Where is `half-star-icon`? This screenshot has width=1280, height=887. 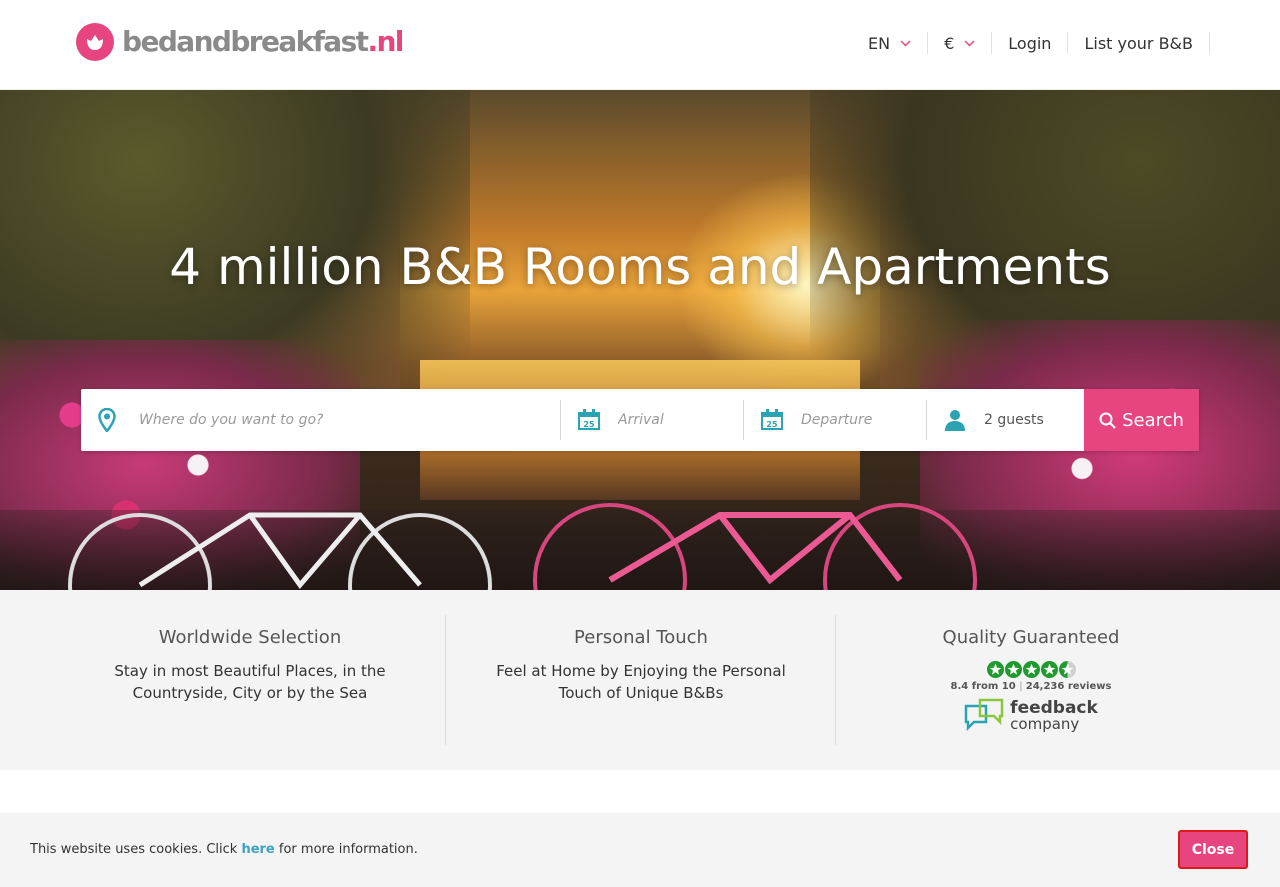
half-star-icon is located at coordinates (1067, 669).